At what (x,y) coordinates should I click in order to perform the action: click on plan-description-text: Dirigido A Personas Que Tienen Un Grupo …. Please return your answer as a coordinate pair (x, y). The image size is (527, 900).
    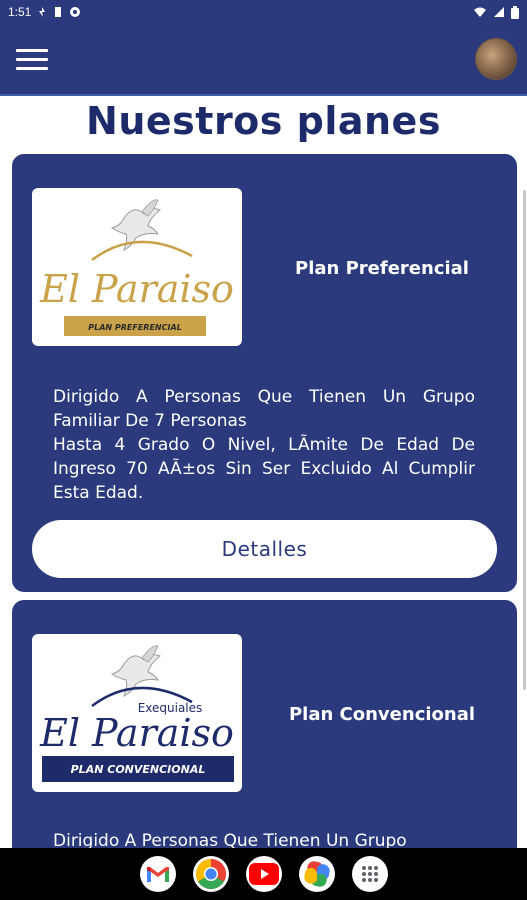
    Looking at the image, I should click on (264, 445).